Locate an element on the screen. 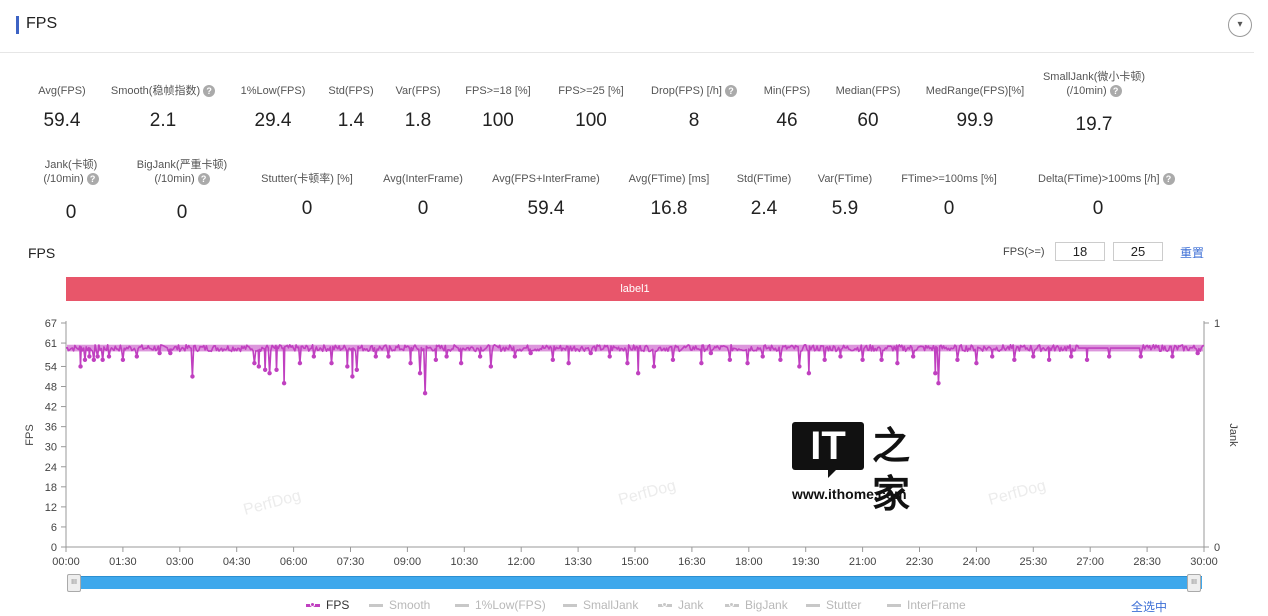  x-tick-label: 12:00 is located at coordinates (521, 562).